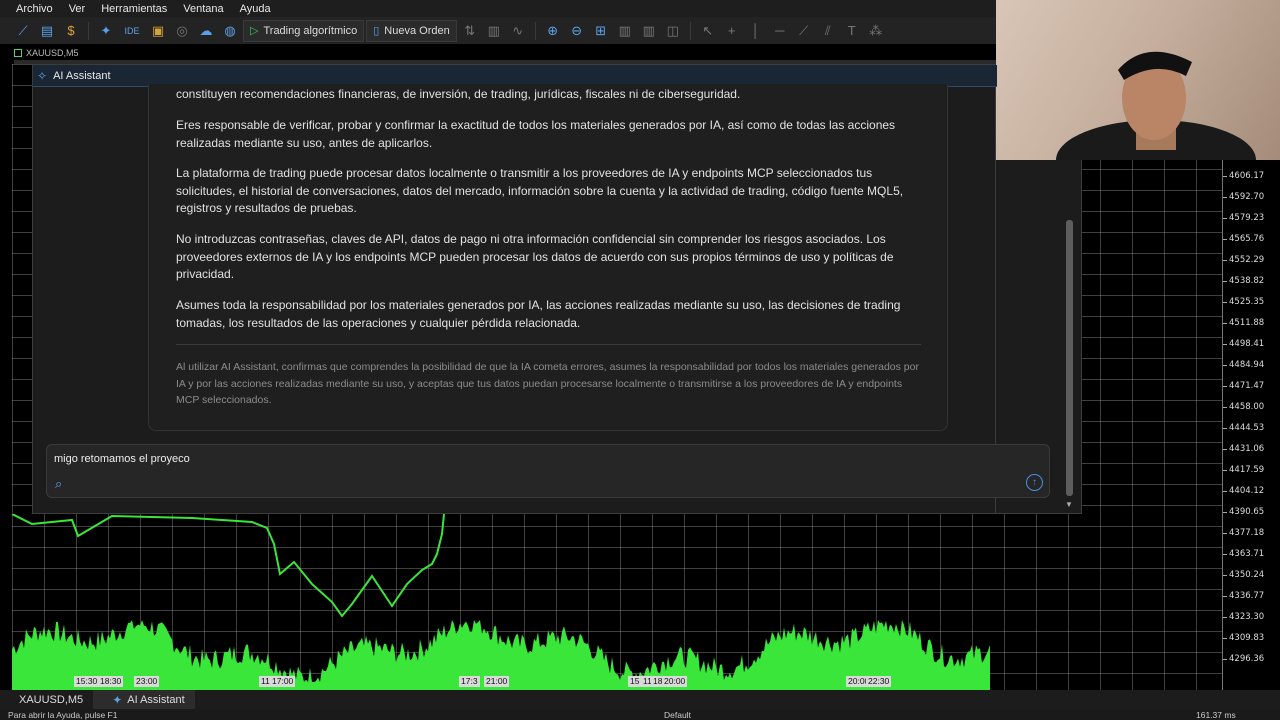 The image size is (1280, 720). What do you see at coordinates (1243, 575) in the screenshot?
I see `price-label: 4350.24` at bounding box center [1243, 575].